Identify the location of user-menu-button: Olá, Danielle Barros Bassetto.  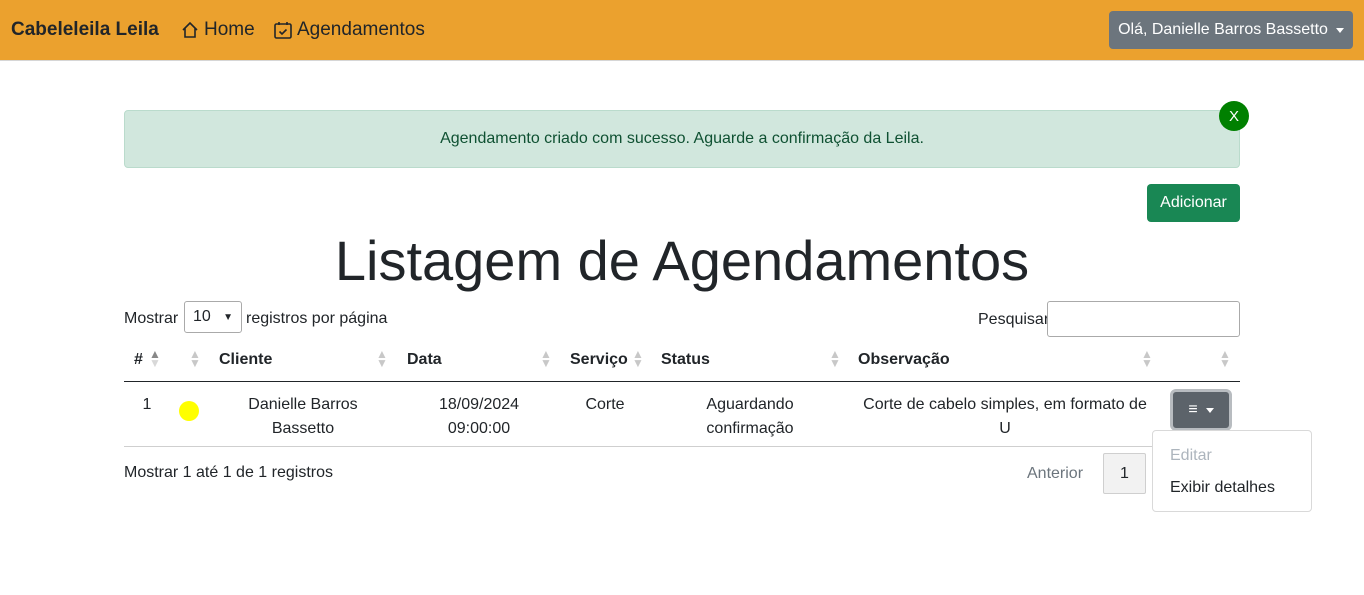
(1231, 30).